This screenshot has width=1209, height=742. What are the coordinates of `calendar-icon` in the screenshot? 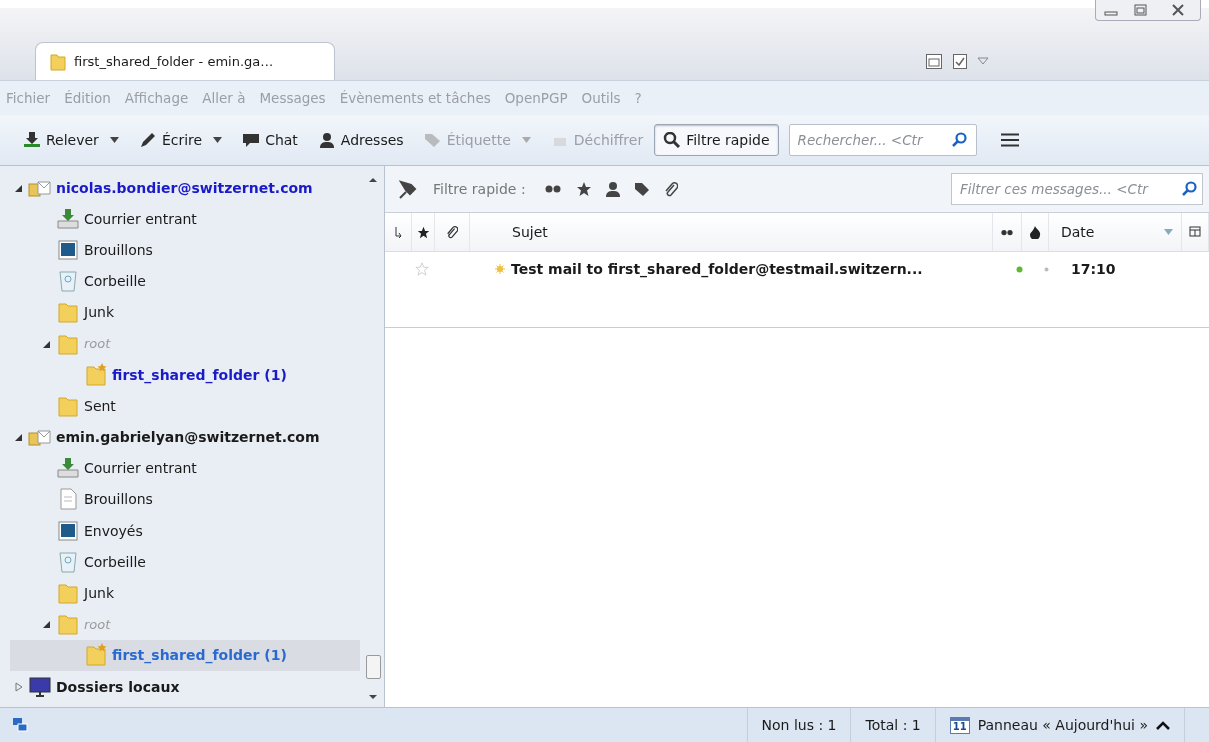 It's located at (934, 61).